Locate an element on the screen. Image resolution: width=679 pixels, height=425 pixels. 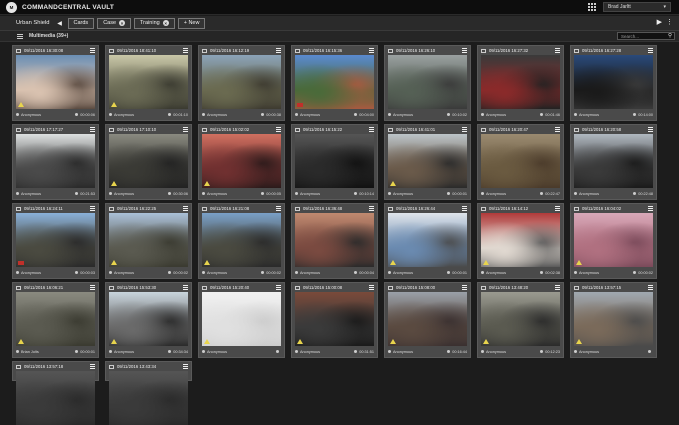
menu-icon is located at coordinates (20, 36).